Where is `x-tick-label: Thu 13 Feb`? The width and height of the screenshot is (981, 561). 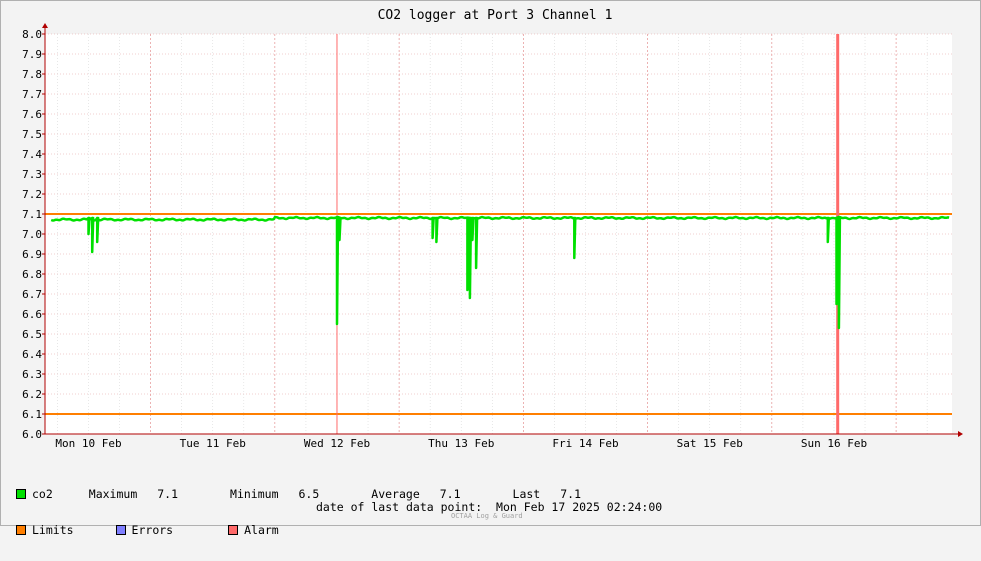 x-tick-label: Thu 13 Feb is located at coordinates (461, 443).